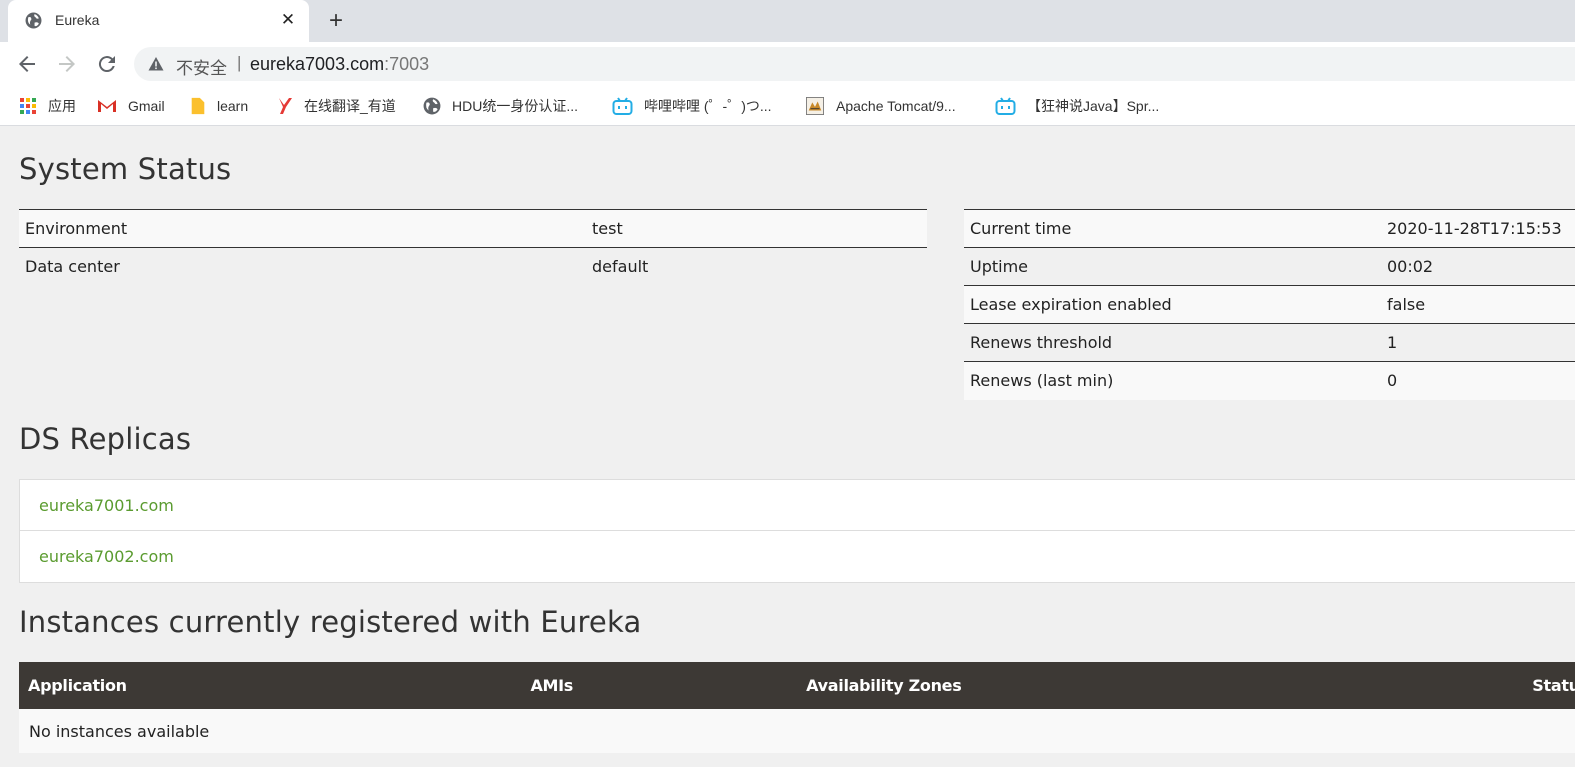 Image resolution: width=1575 pixels, height=767 pixels. I want to click on system-status-heading: System Status, so click(125, 169).